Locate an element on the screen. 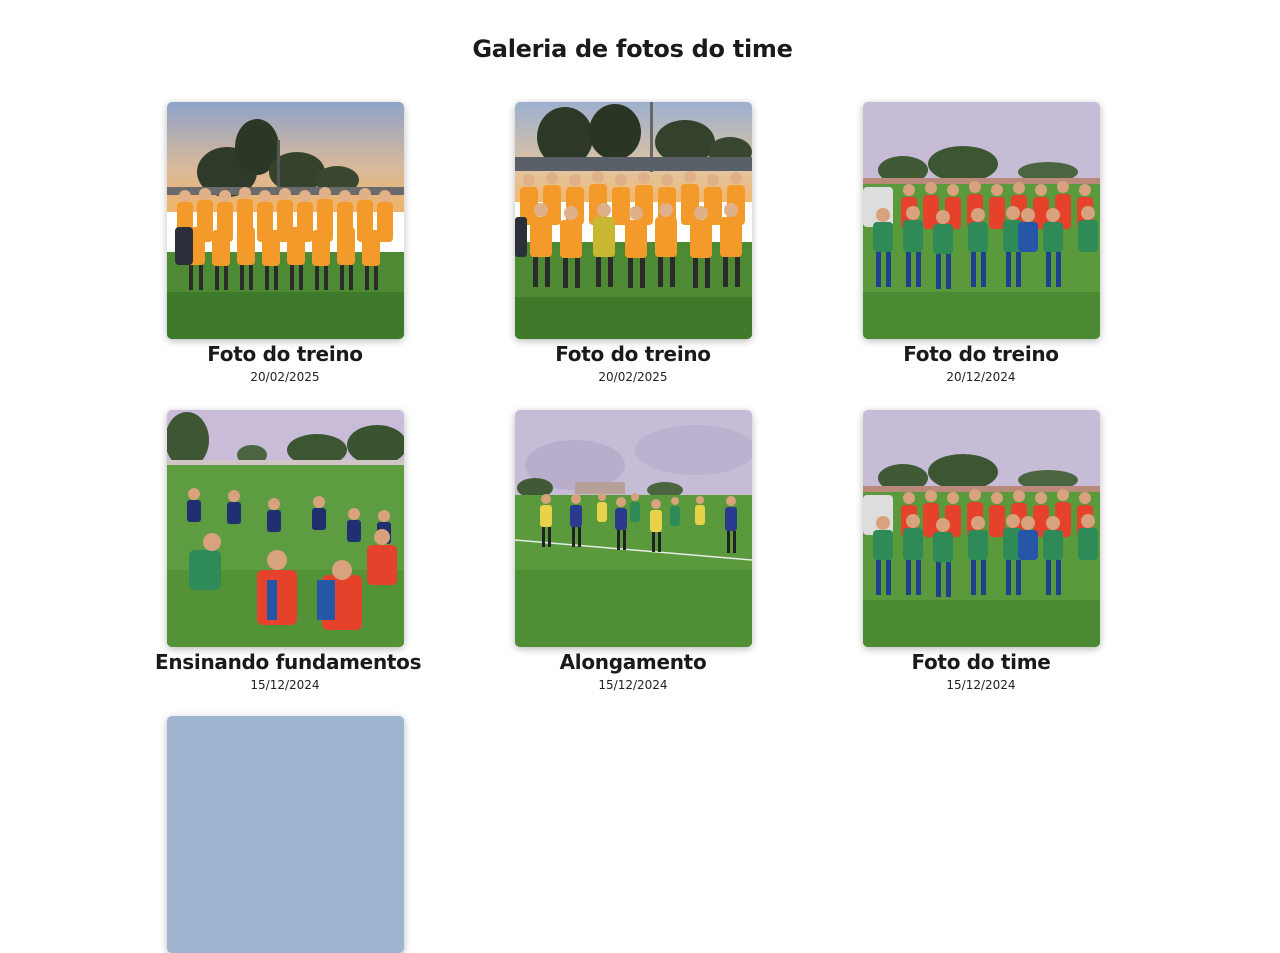 The image size is (1280, 953). gallery-card: Foto do treino 20/12/2024 is located at coordinates (981, 243).